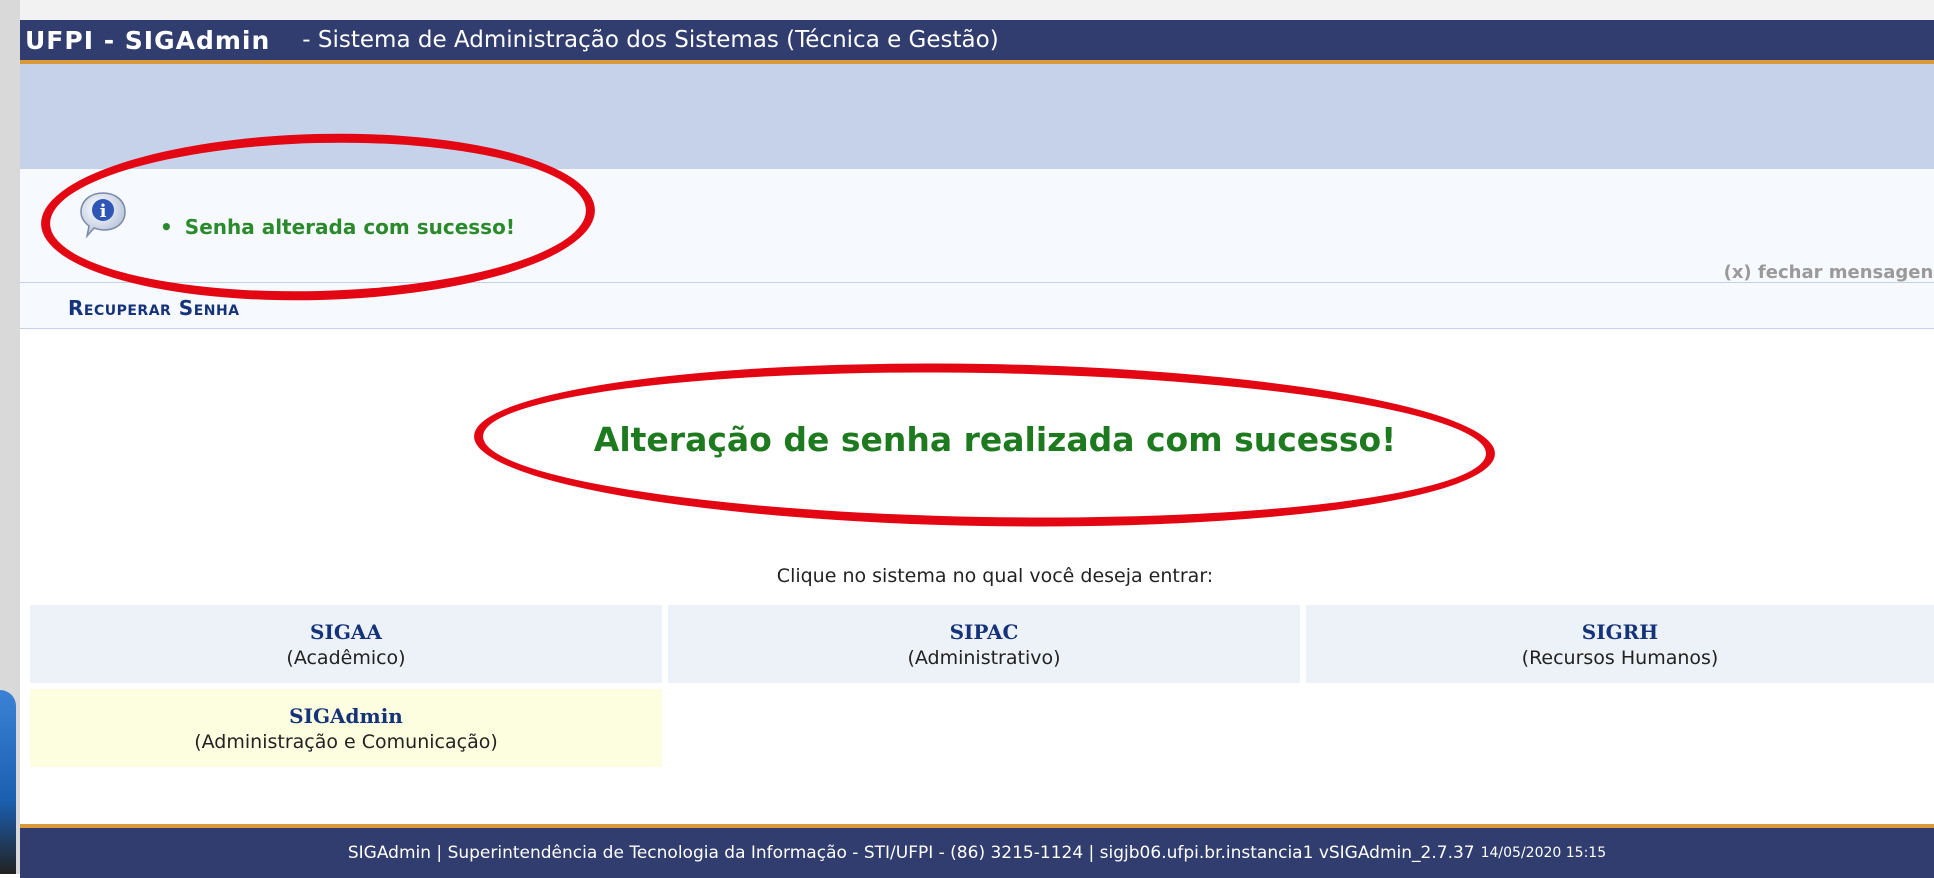  What do you see at coordinates (10, 437) in the screenshot?
I see `background-left-edge` at bounding box center [10, 437].